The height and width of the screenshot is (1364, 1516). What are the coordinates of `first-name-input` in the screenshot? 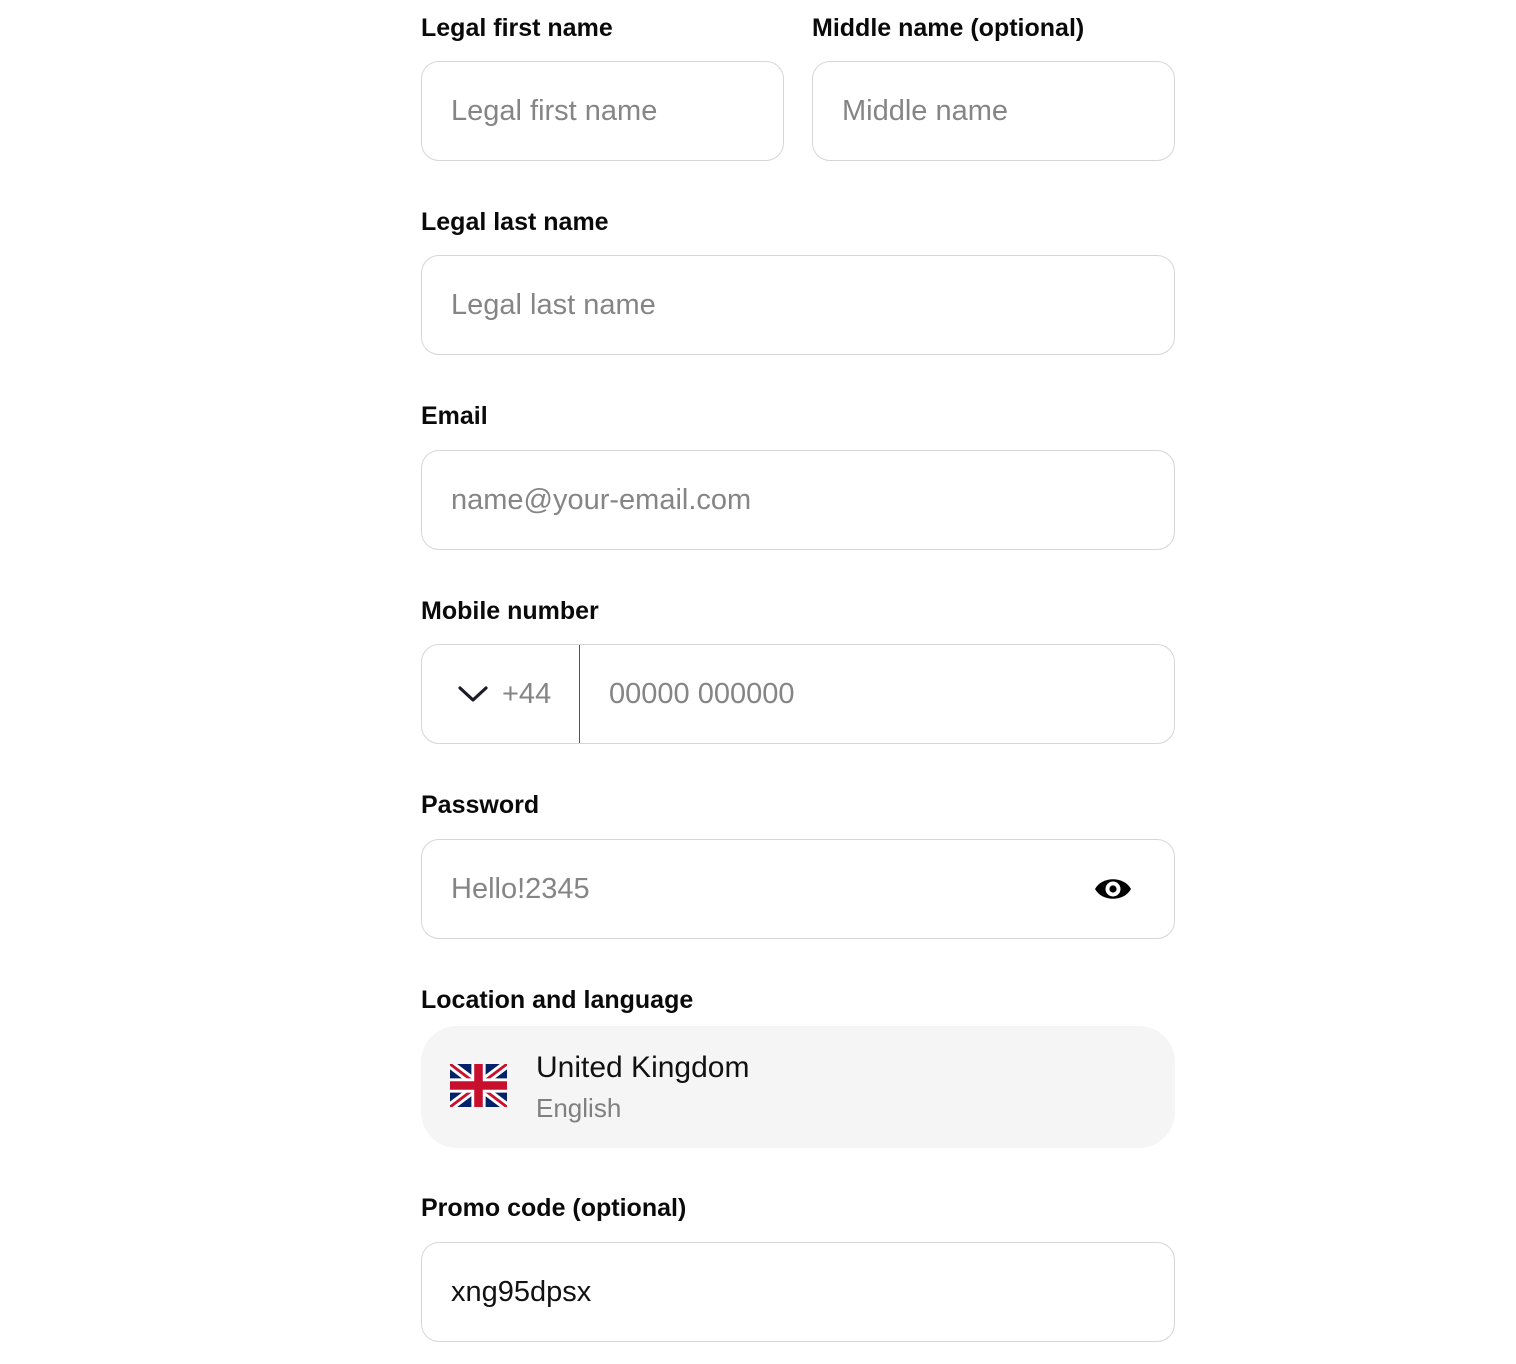 It's located at (602, 111).